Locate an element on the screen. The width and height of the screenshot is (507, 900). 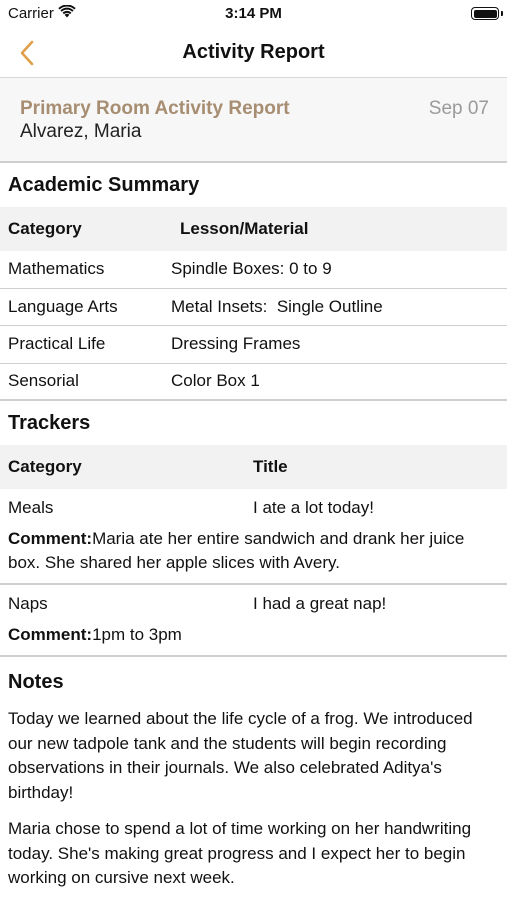
nav-bar: Activity Report is located at coordinates (253, 53).